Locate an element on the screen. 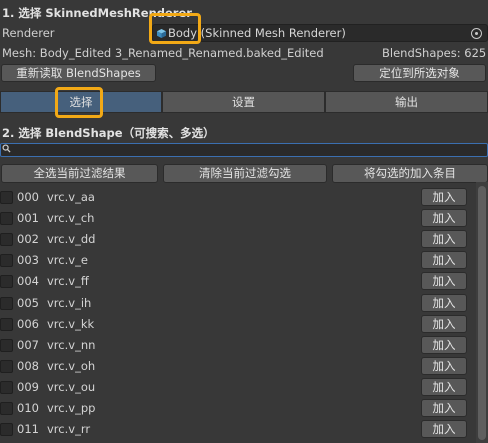 This screenshot has width=488, height=443. search-icon is located at coordinates (6, 148).